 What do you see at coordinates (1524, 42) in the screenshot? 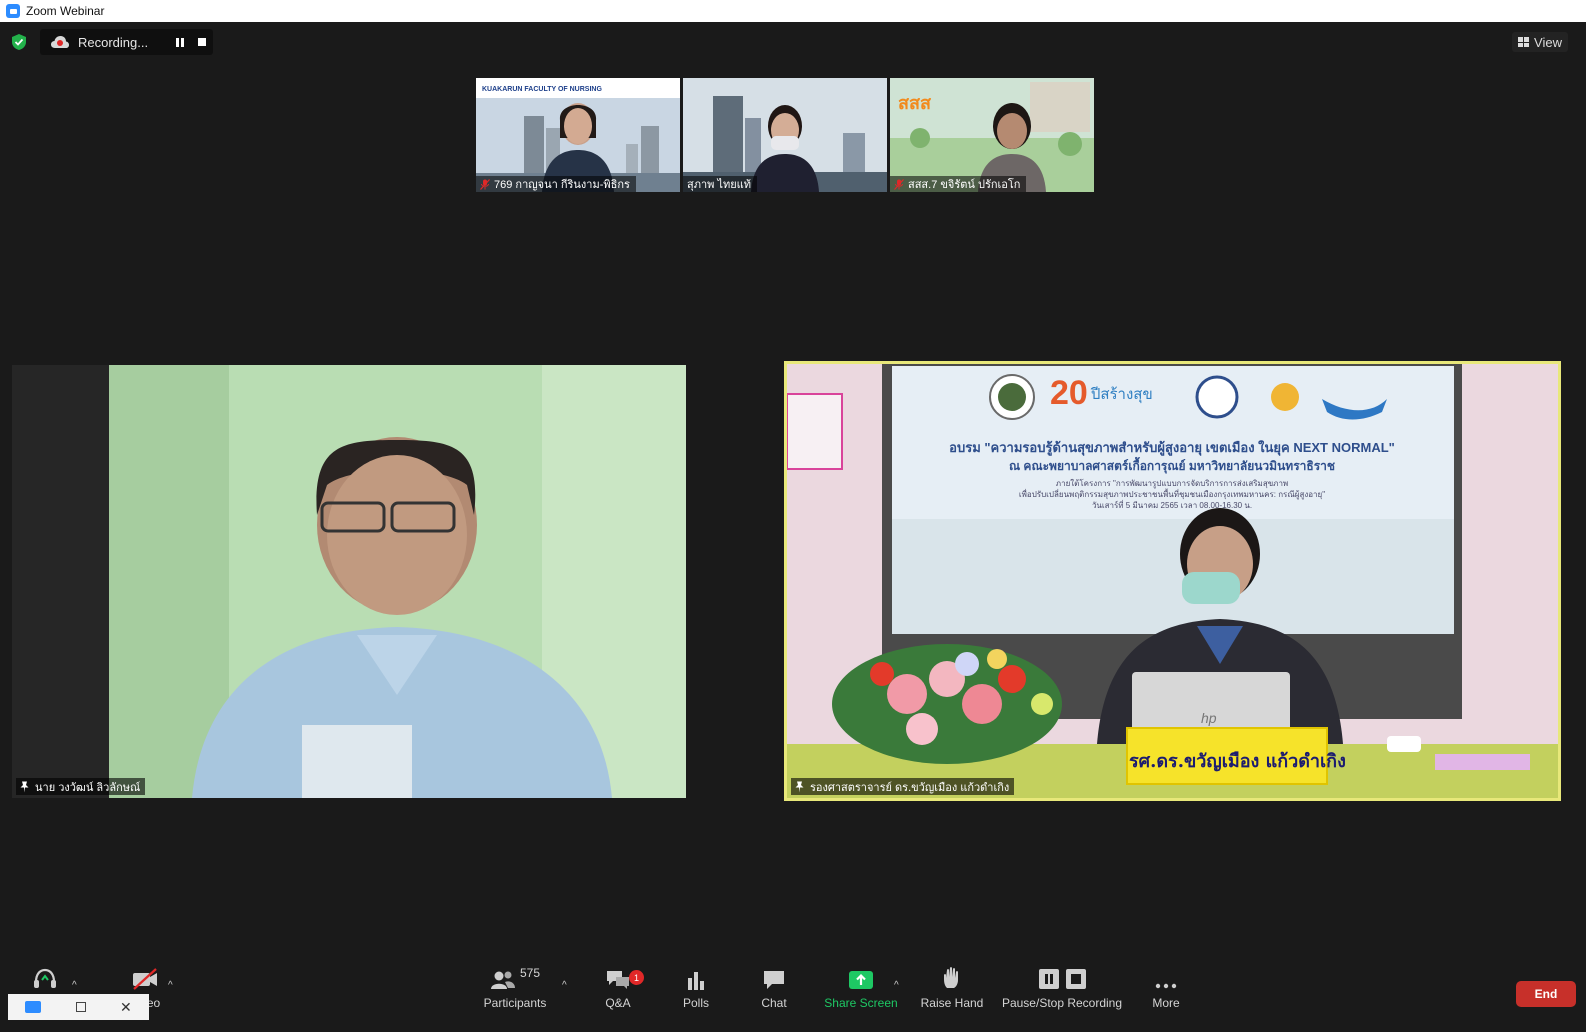
I see `grid-view-icon` at bounding box center [1524, 42].